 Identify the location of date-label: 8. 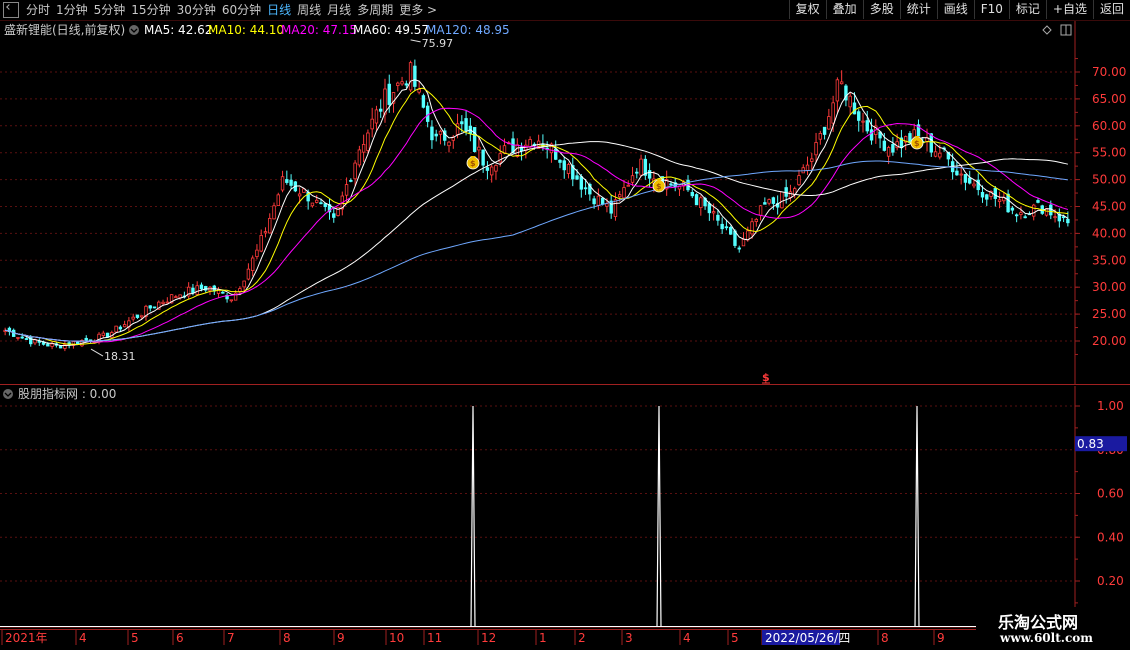
(287, 638).